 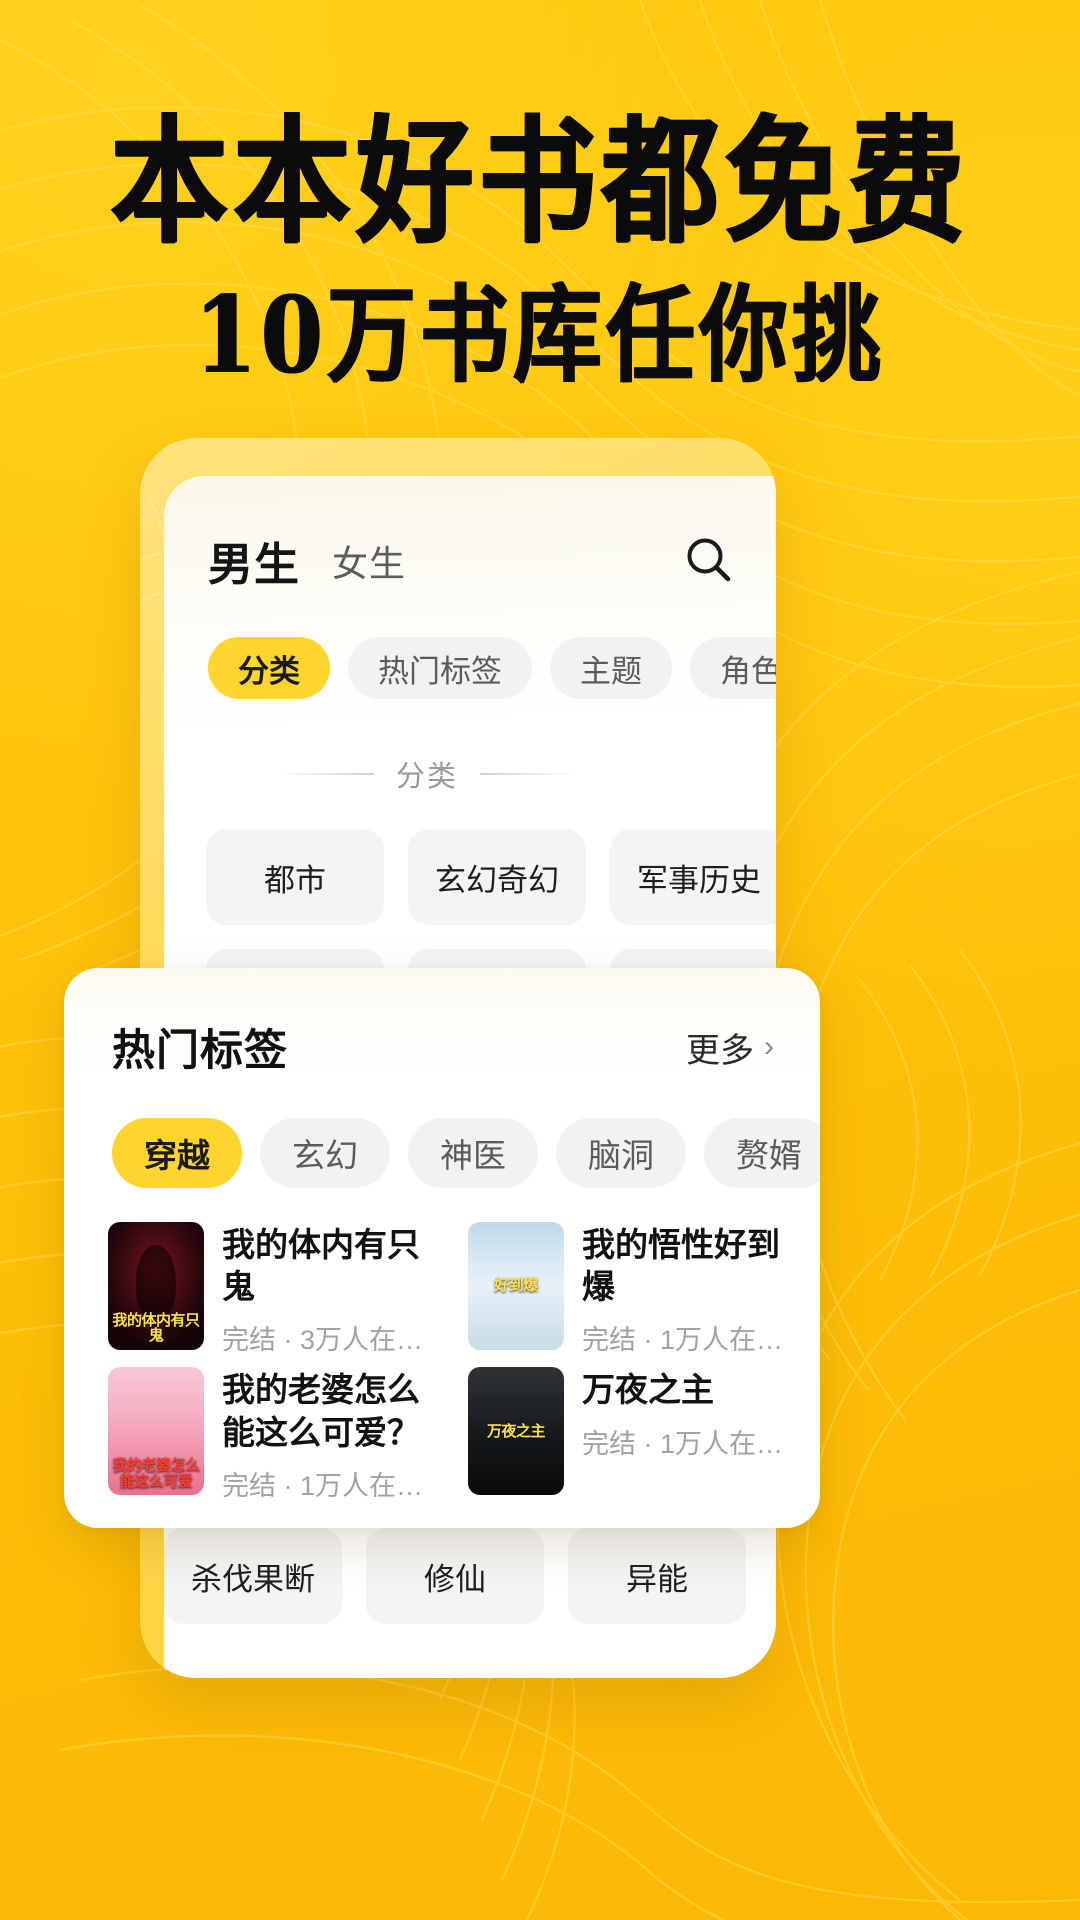 I want to click on filter-pill-theme: 主题, so click(x=611, y=668).